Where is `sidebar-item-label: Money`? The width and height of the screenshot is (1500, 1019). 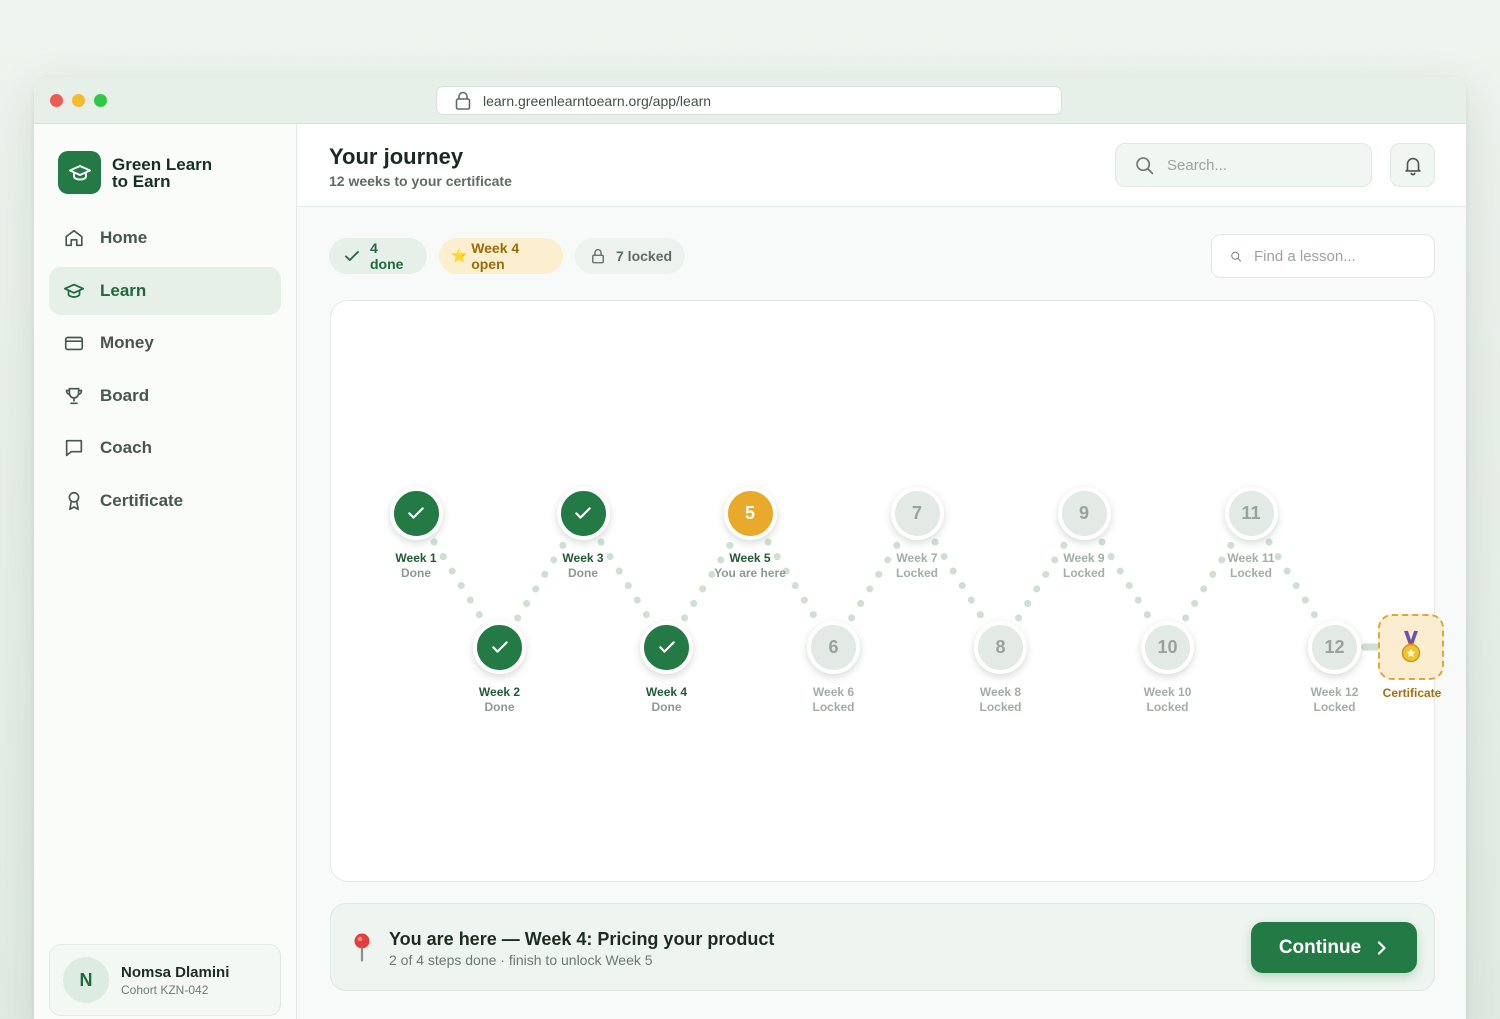
sidebar-item-label: Money is located at coordinates (127, 343).